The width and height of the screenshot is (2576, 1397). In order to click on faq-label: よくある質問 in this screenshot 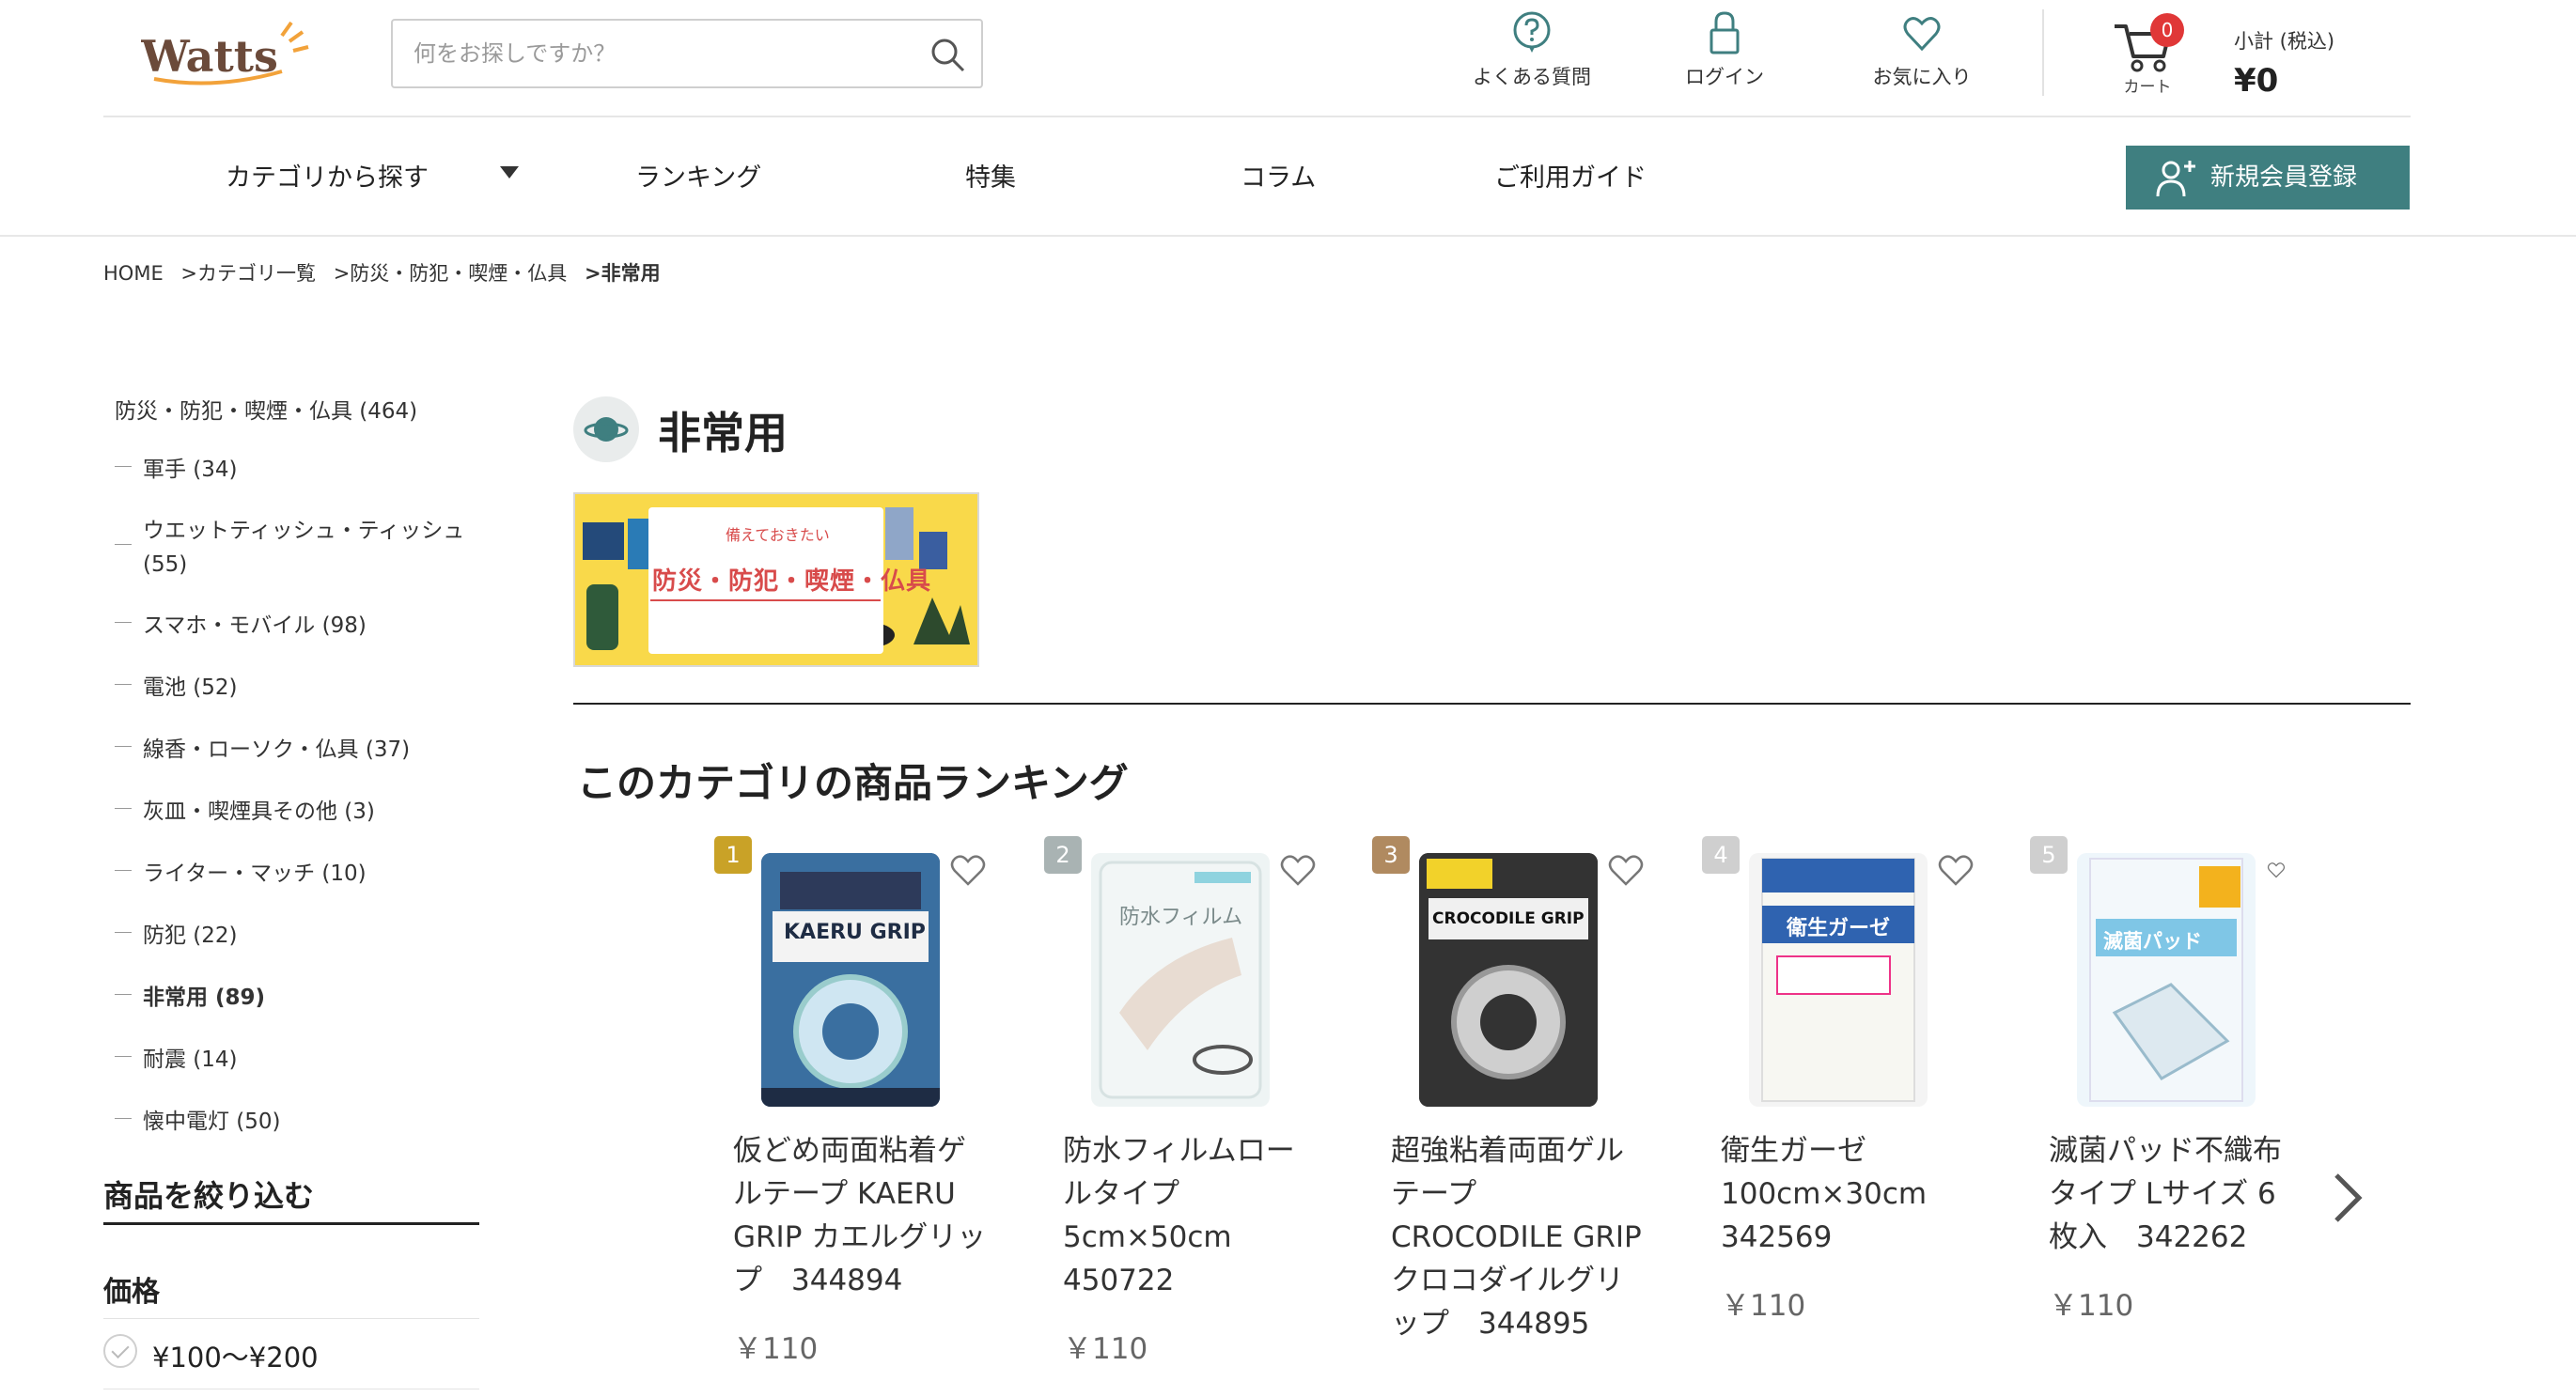, I will do `click(1532, 77)`.